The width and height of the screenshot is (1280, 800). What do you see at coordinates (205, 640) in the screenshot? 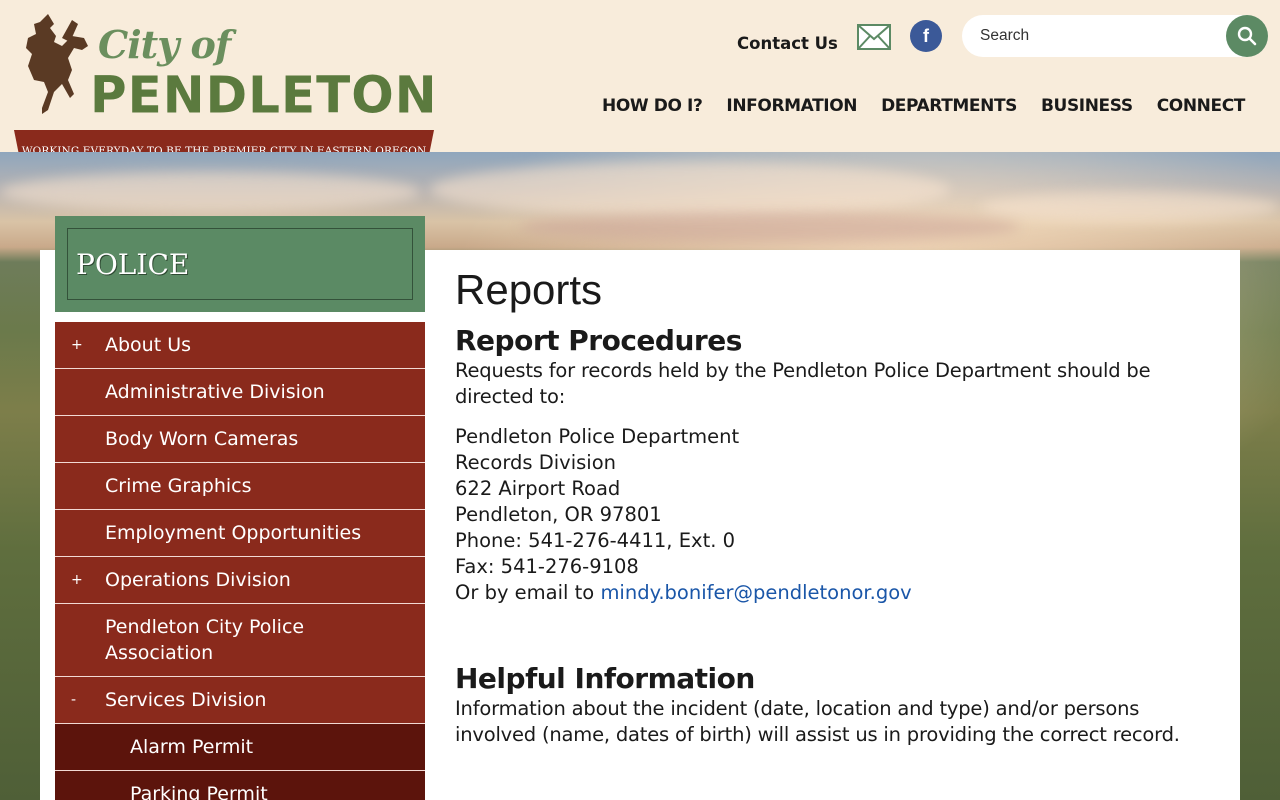
I see `sidebar-item-label: Pendleton City Police Association` at bounding box center [205, 640].